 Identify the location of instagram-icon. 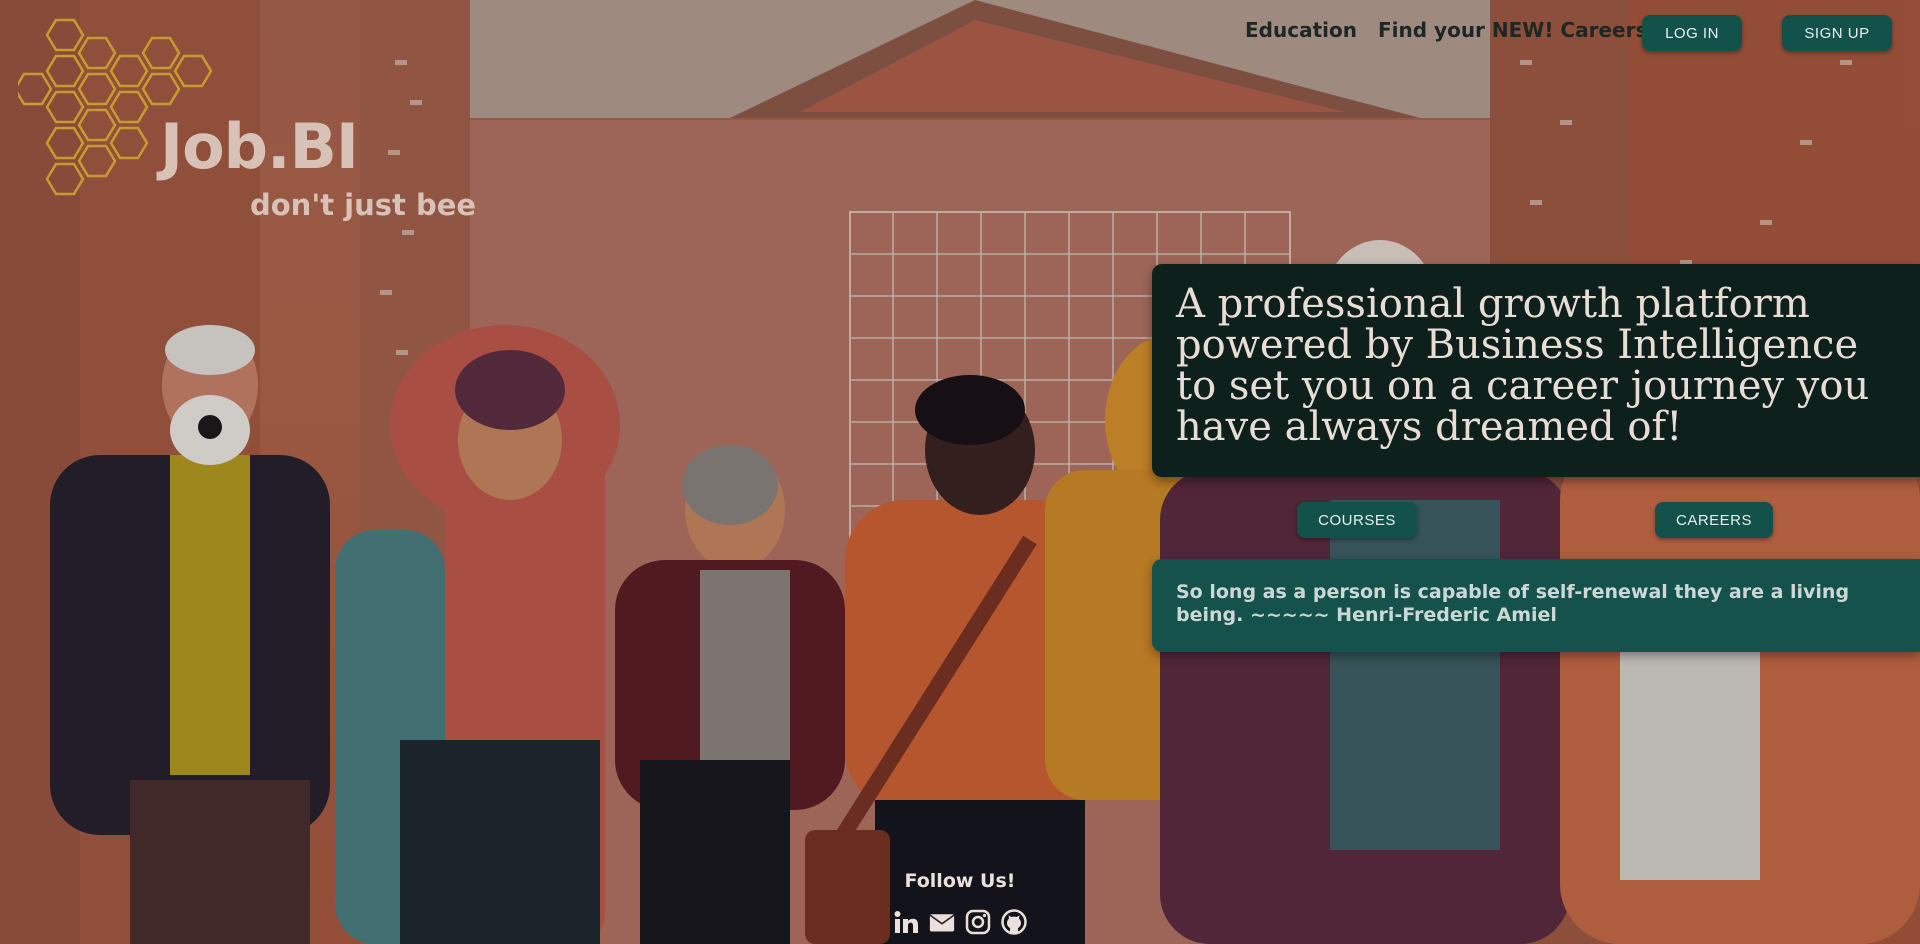
(978, 922).